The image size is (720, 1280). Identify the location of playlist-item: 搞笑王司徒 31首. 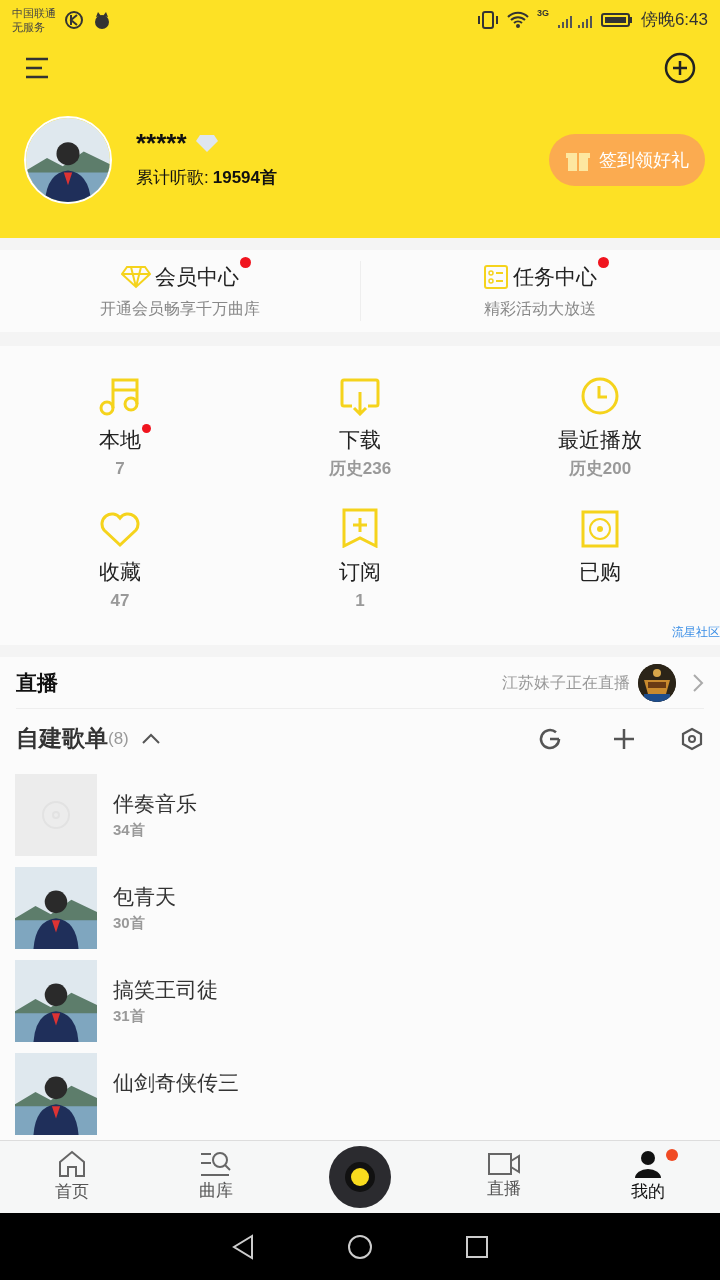
(360, 1000).